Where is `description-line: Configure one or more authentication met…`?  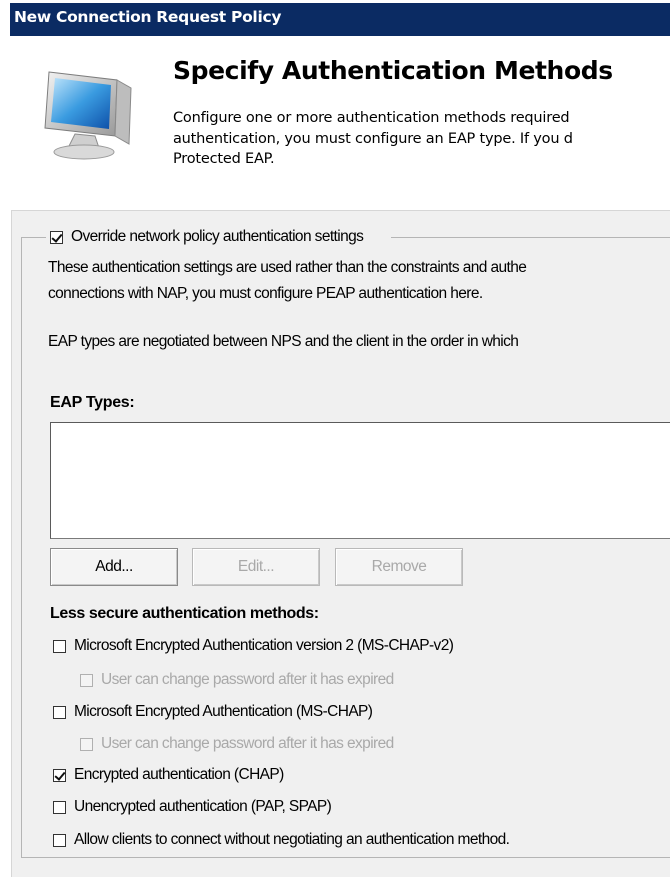 description-line: Configure one or more authentication met… is located at coordinates (371, 118).